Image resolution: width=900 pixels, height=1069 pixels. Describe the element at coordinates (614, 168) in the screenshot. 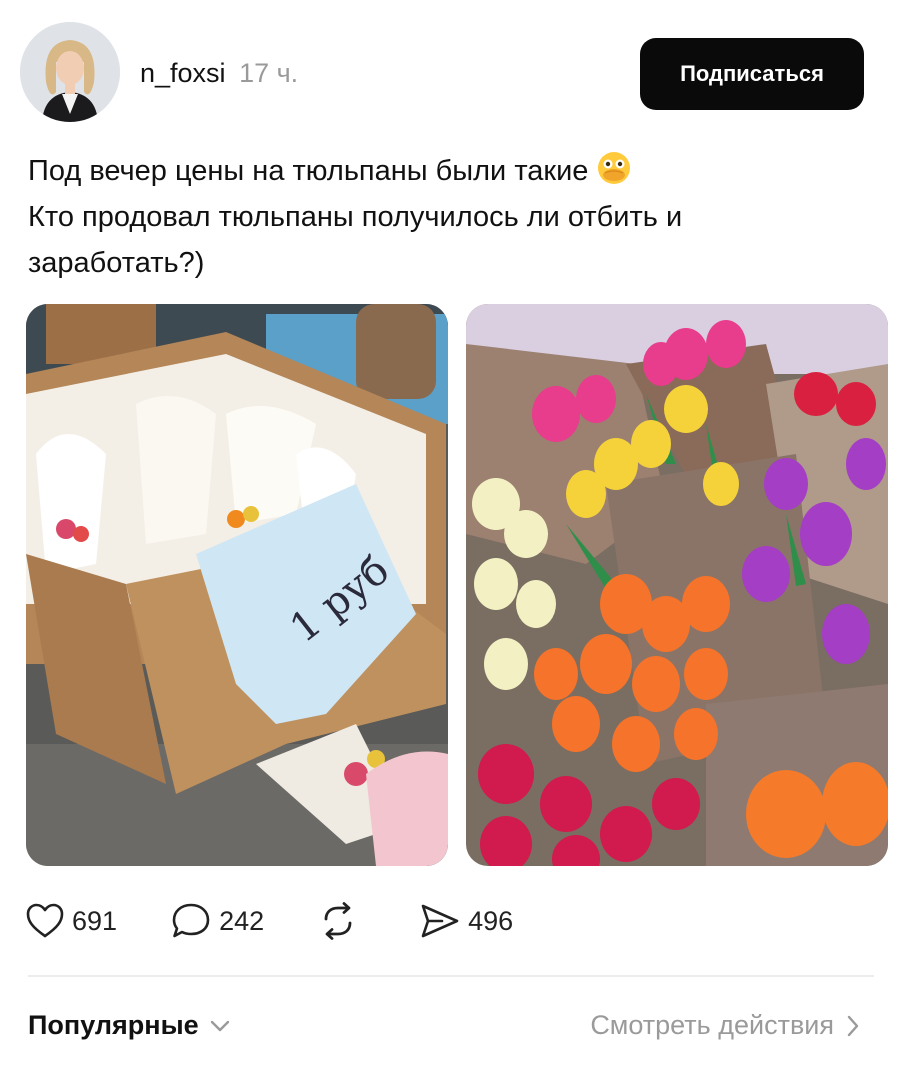

I see `face-with-open-eyes-and-hand-over-mouth-icon` at that location.